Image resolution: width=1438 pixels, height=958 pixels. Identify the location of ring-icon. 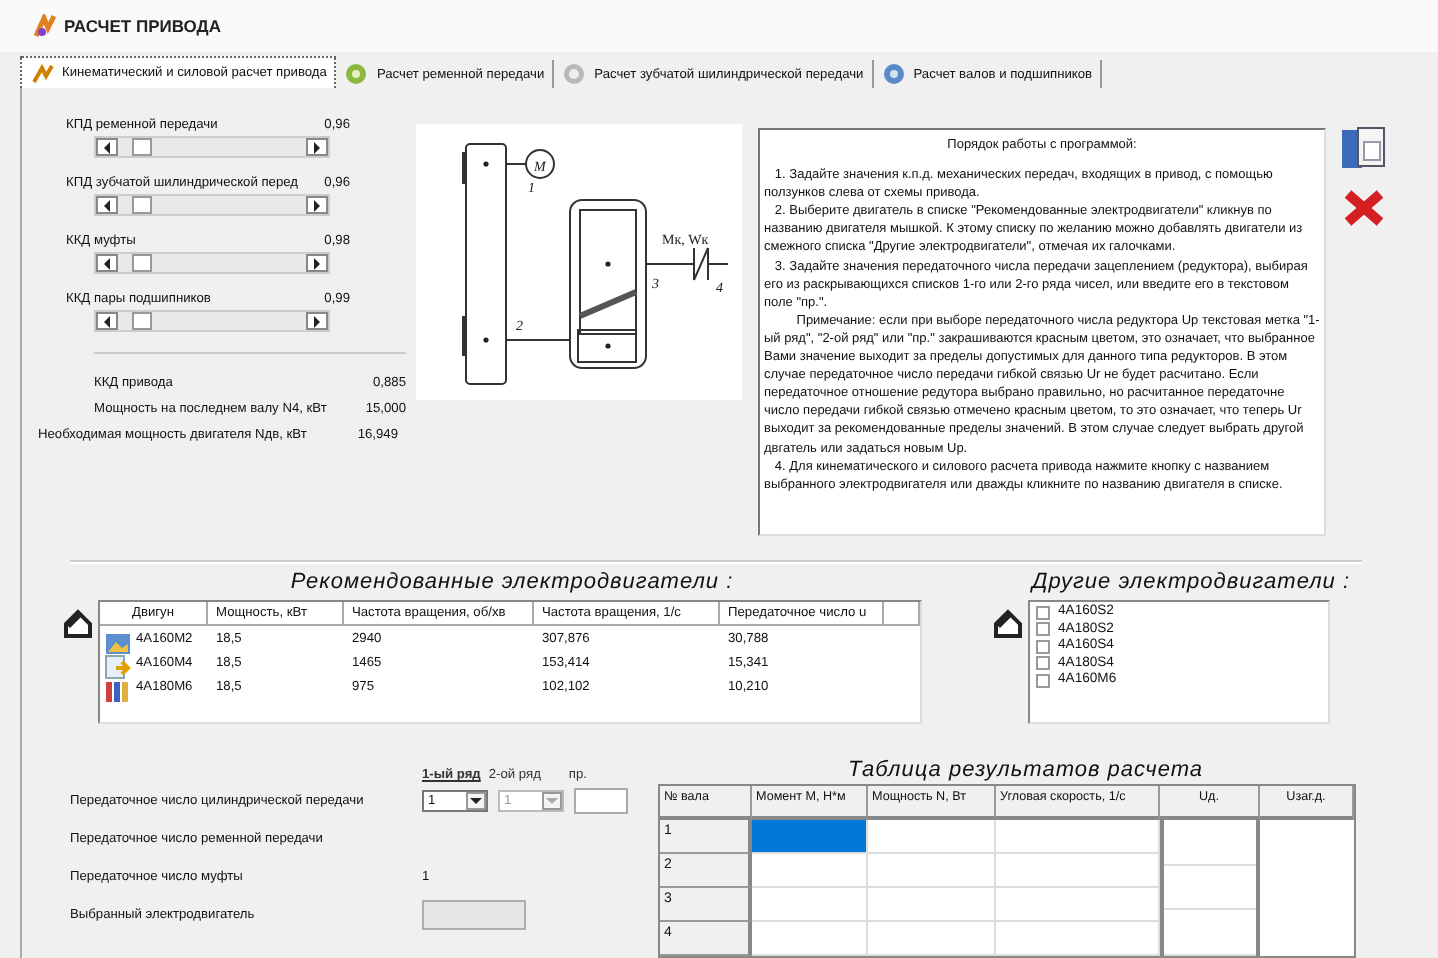
(356, 74).